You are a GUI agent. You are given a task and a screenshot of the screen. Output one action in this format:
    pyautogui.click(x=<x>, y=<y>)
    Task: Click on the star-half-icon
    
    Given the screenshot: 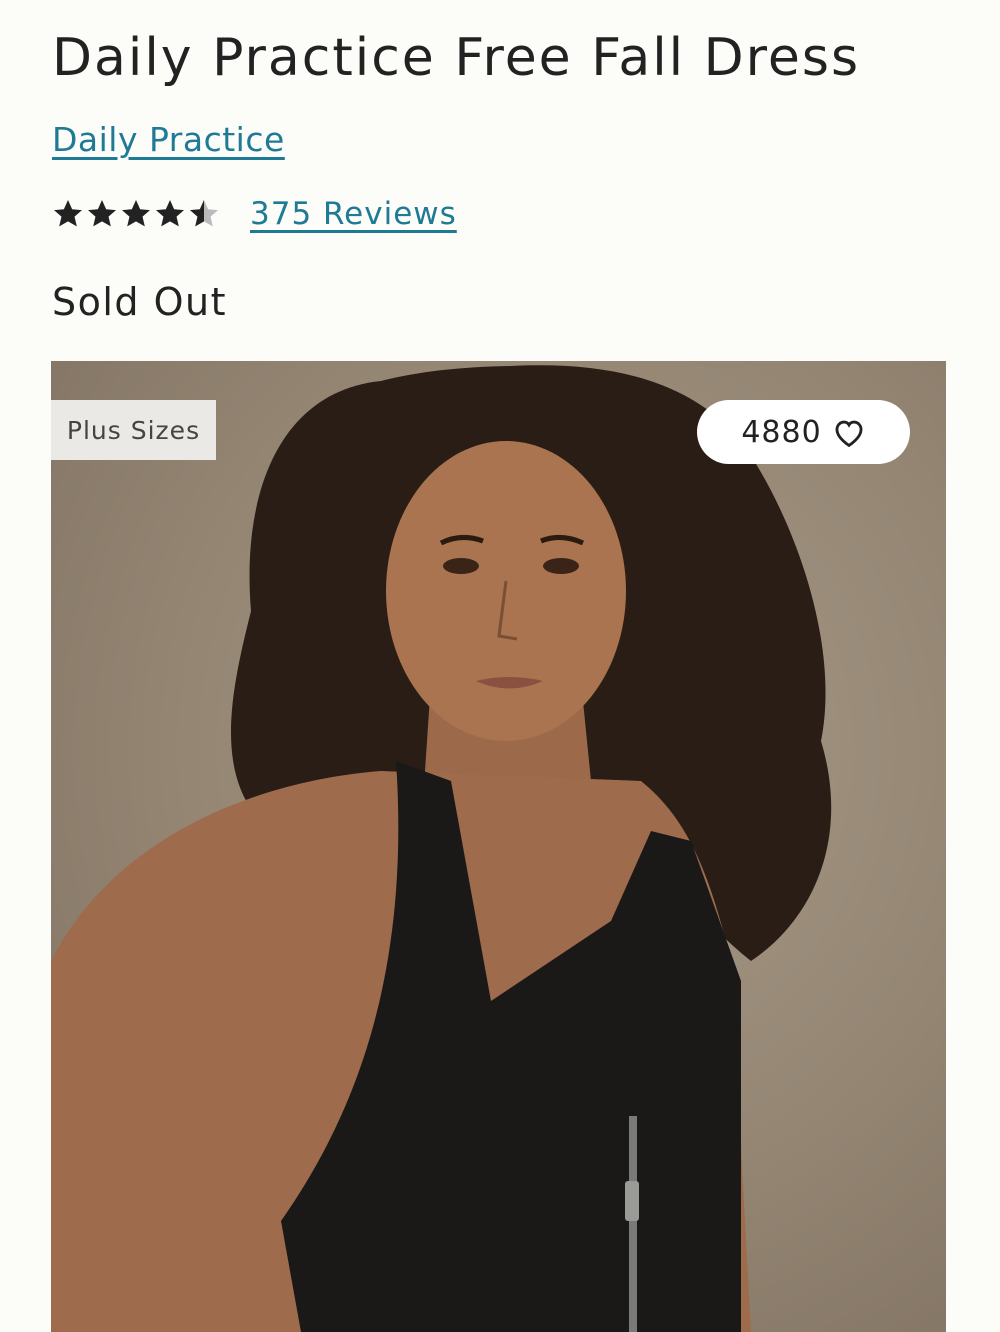 What is the action you would take?
    pyautogui.click(x=204, y=213)
    